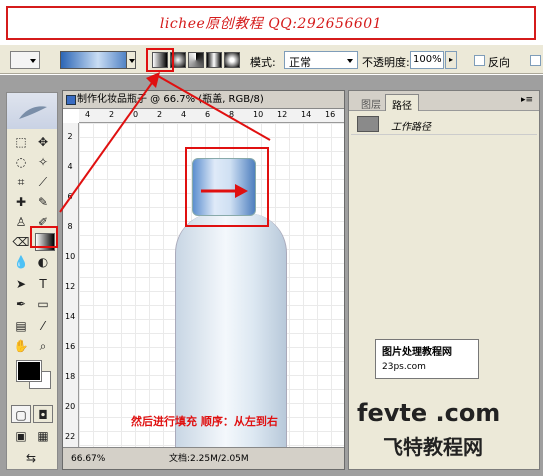  Describe the element at coordinates (21, 326) in the screenshot. I see `notes-tool-icon: ▤` at that location.